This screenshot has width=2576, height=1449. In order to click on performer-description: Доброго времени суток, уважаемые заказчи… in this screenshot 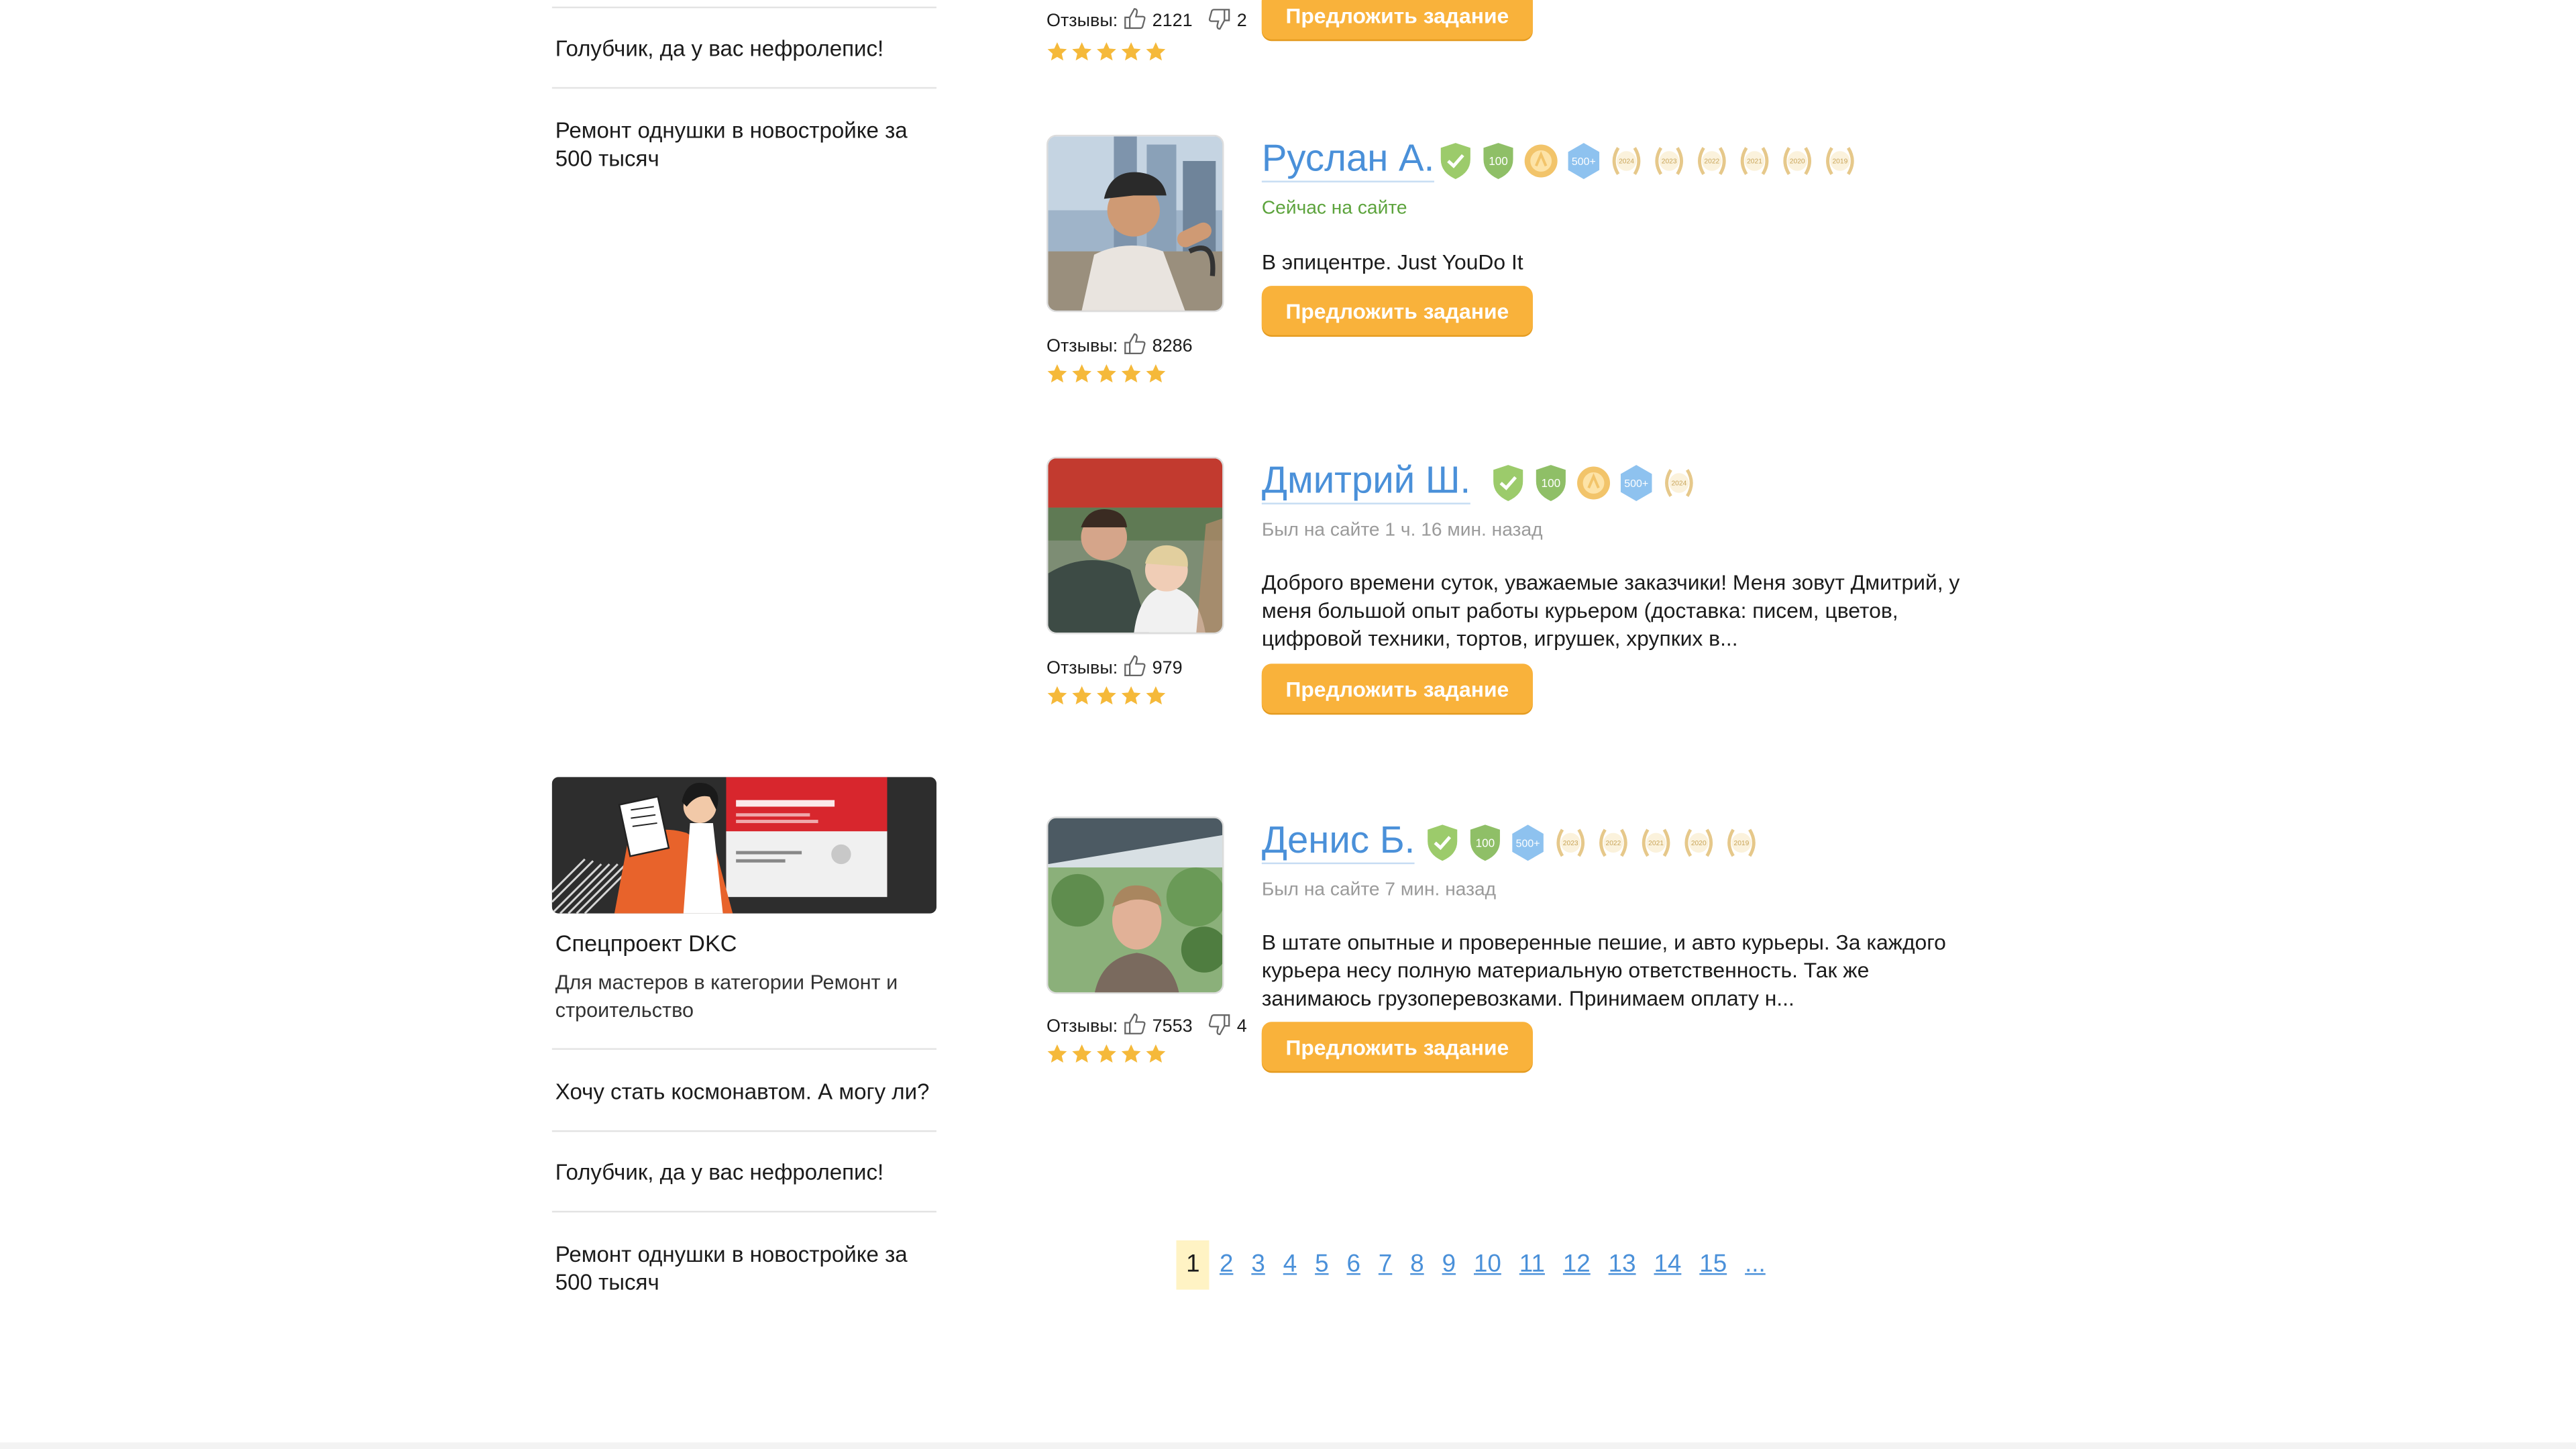, I will do `click(1610, 610)`.